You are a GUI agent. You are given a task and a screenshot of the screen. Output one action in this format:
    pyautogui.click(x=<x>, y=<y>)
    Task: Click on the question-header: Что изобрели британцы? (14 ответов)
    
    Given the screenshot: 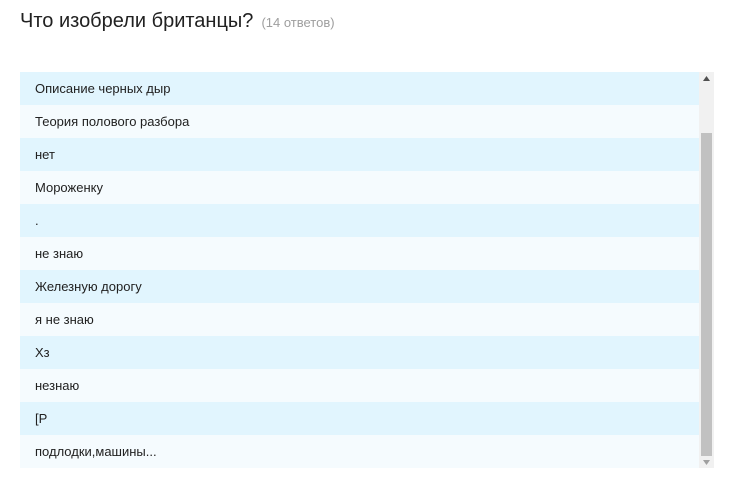 What is the action you would take?
    pyautogui.click(x=177, y=25)
    